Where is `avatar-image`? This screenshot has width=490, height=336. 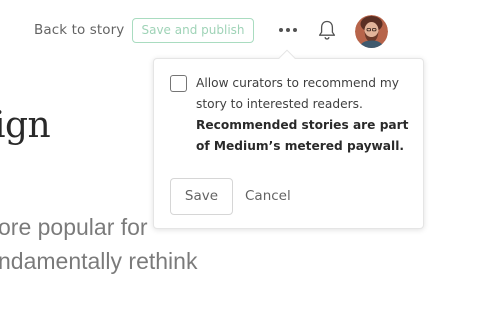 avatar-image is located at coordinates (371, 31).